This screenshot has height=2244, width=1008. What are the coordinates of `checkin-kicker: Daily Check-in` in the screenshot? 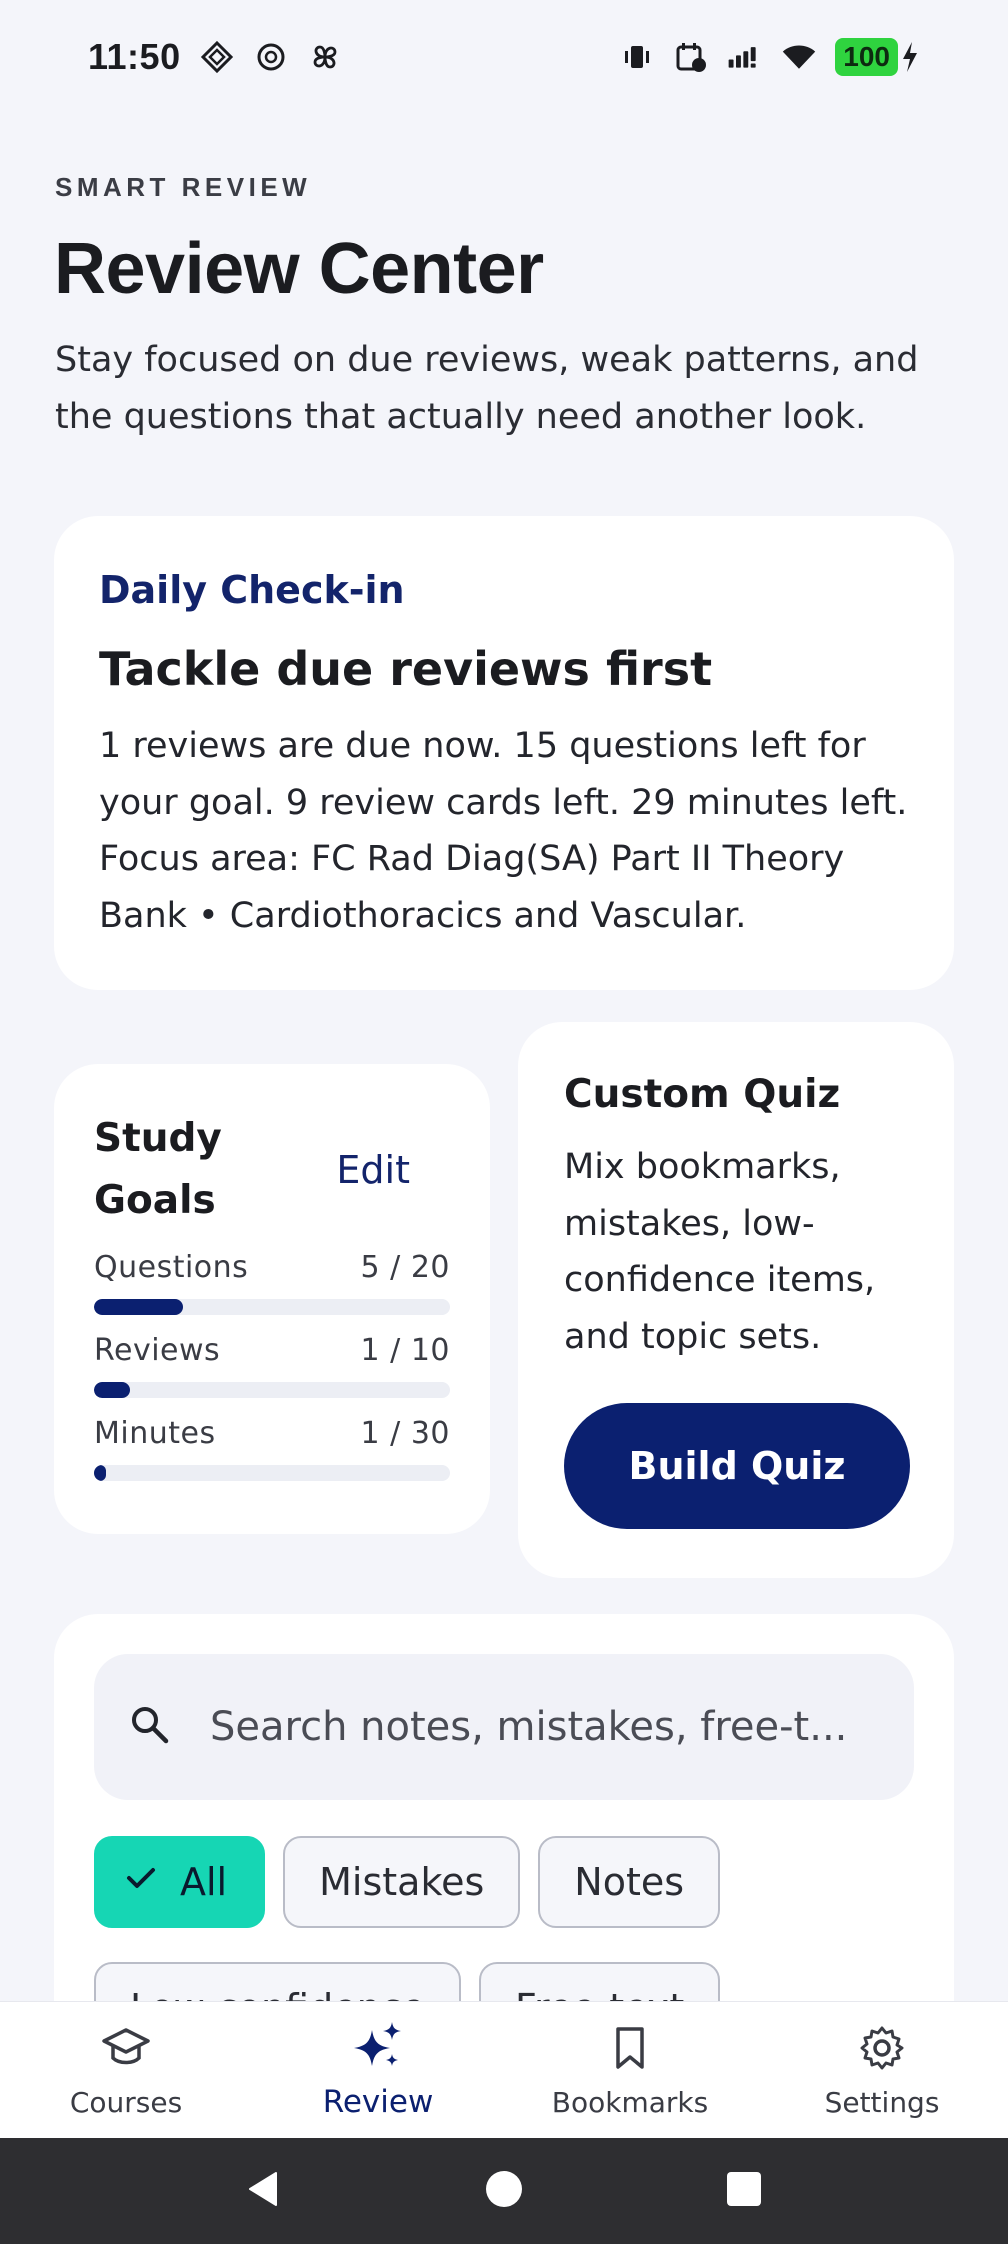 It's located at (252, 590).